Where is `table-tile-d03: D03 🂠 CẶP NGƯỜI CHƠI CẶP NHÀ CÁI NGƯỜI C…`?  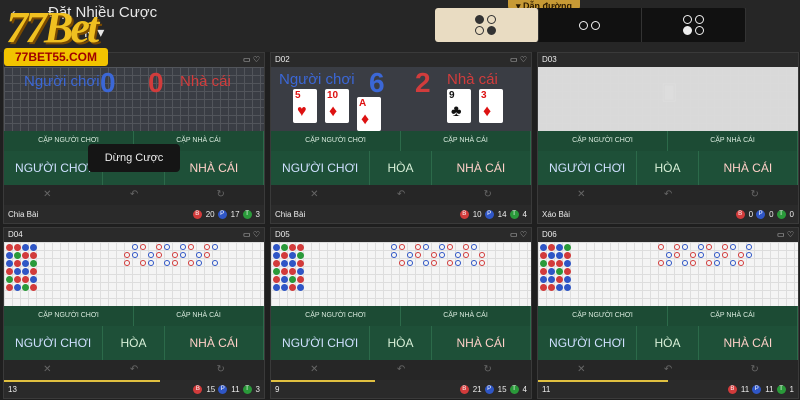
table-tile-d03: D03 🂠 CẶP NGƯỜI CHƠI CẶP NHÀ CÁI NGƯỜI C… is located at coordinates (668, 138).